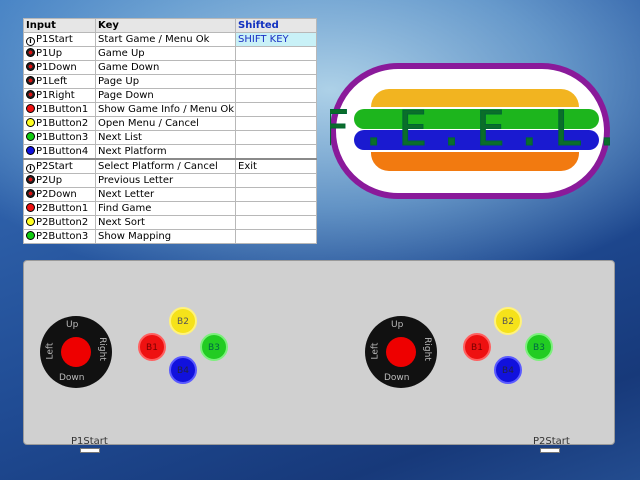  What do you see at coordinates (59, 236) in the screenshot?
I see `input-cell: P2Button3` at bounding box center [59, 236].